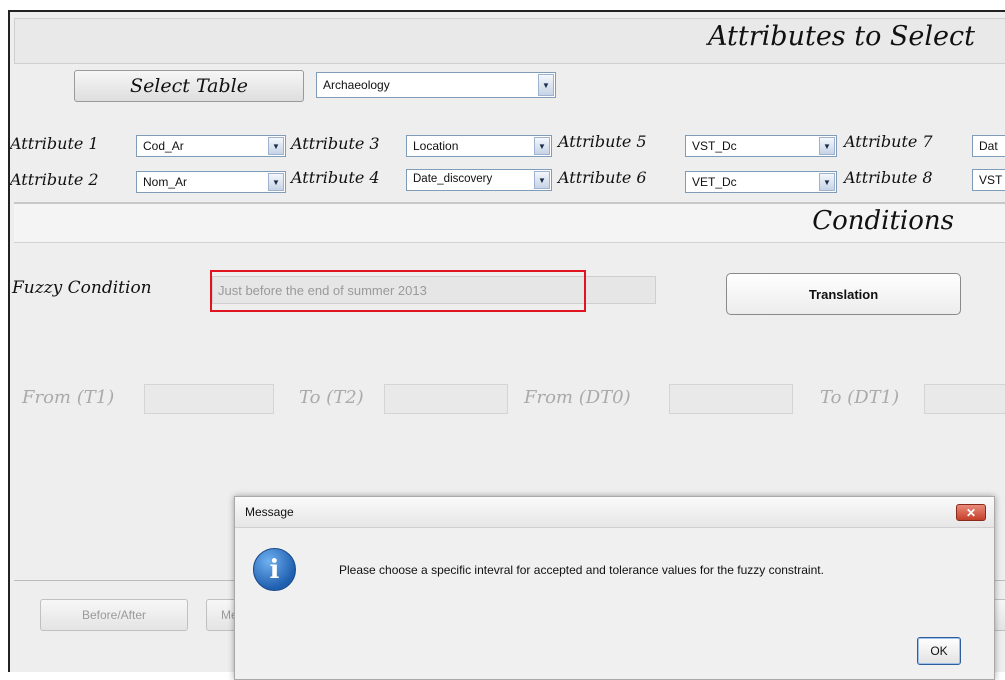 This screenshot has width=1005, height=680. What do you see at coordinates (114, 615) in the screenshot?
I see `before-after-button: Before/After` at bounding box center [114, 615].